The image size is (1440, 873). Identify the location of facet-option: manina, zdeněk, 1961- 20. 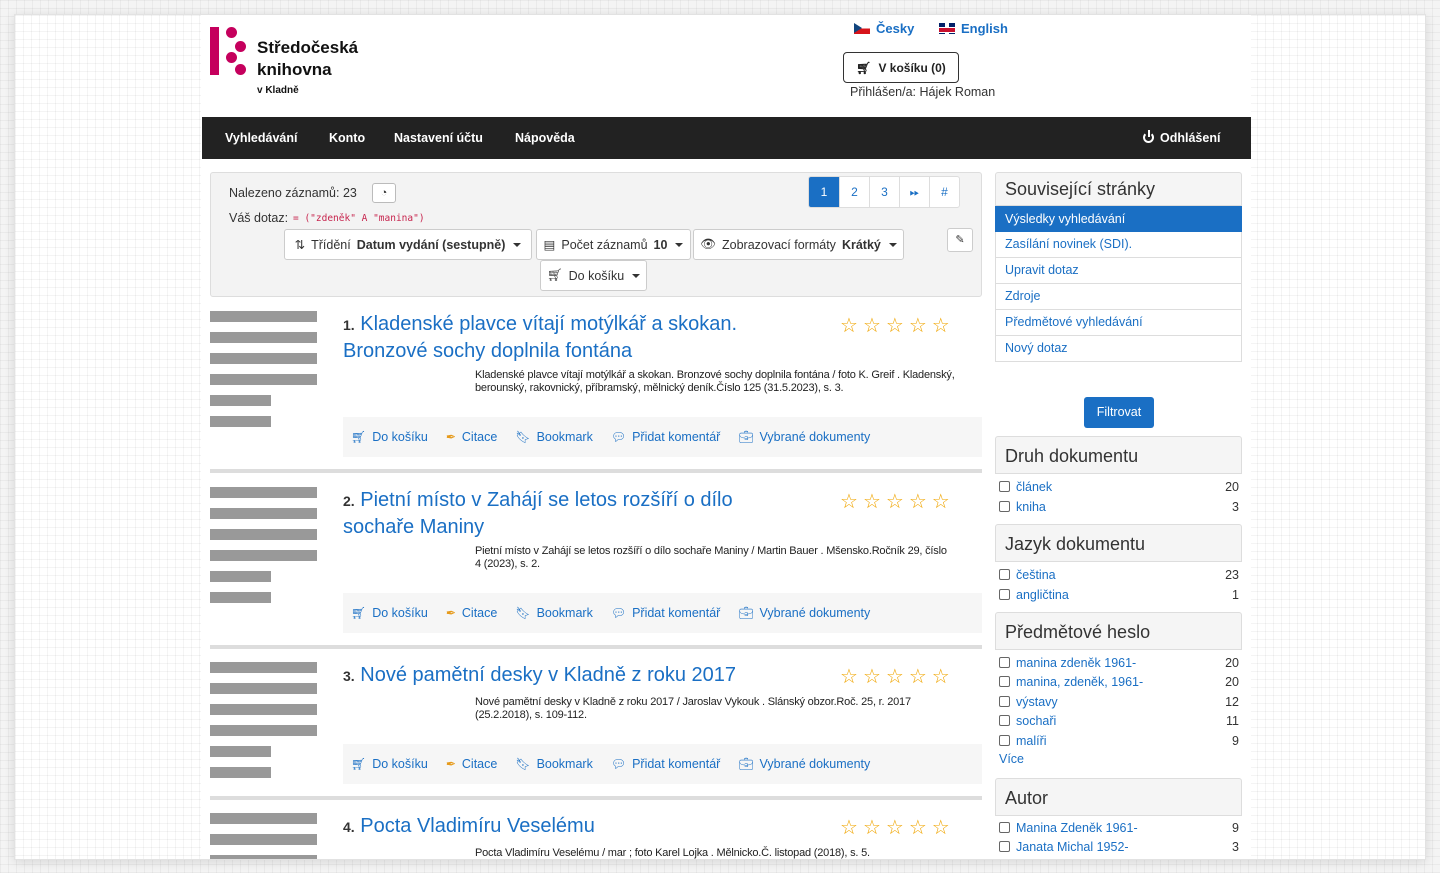
(1119, 682).